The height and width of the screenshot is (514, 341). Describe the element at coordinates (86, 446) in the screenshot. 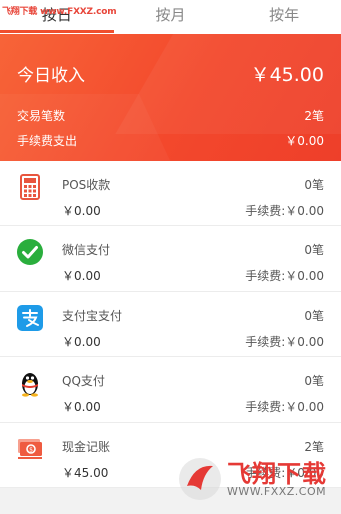

I see `method-name: 现金记账` at that location.